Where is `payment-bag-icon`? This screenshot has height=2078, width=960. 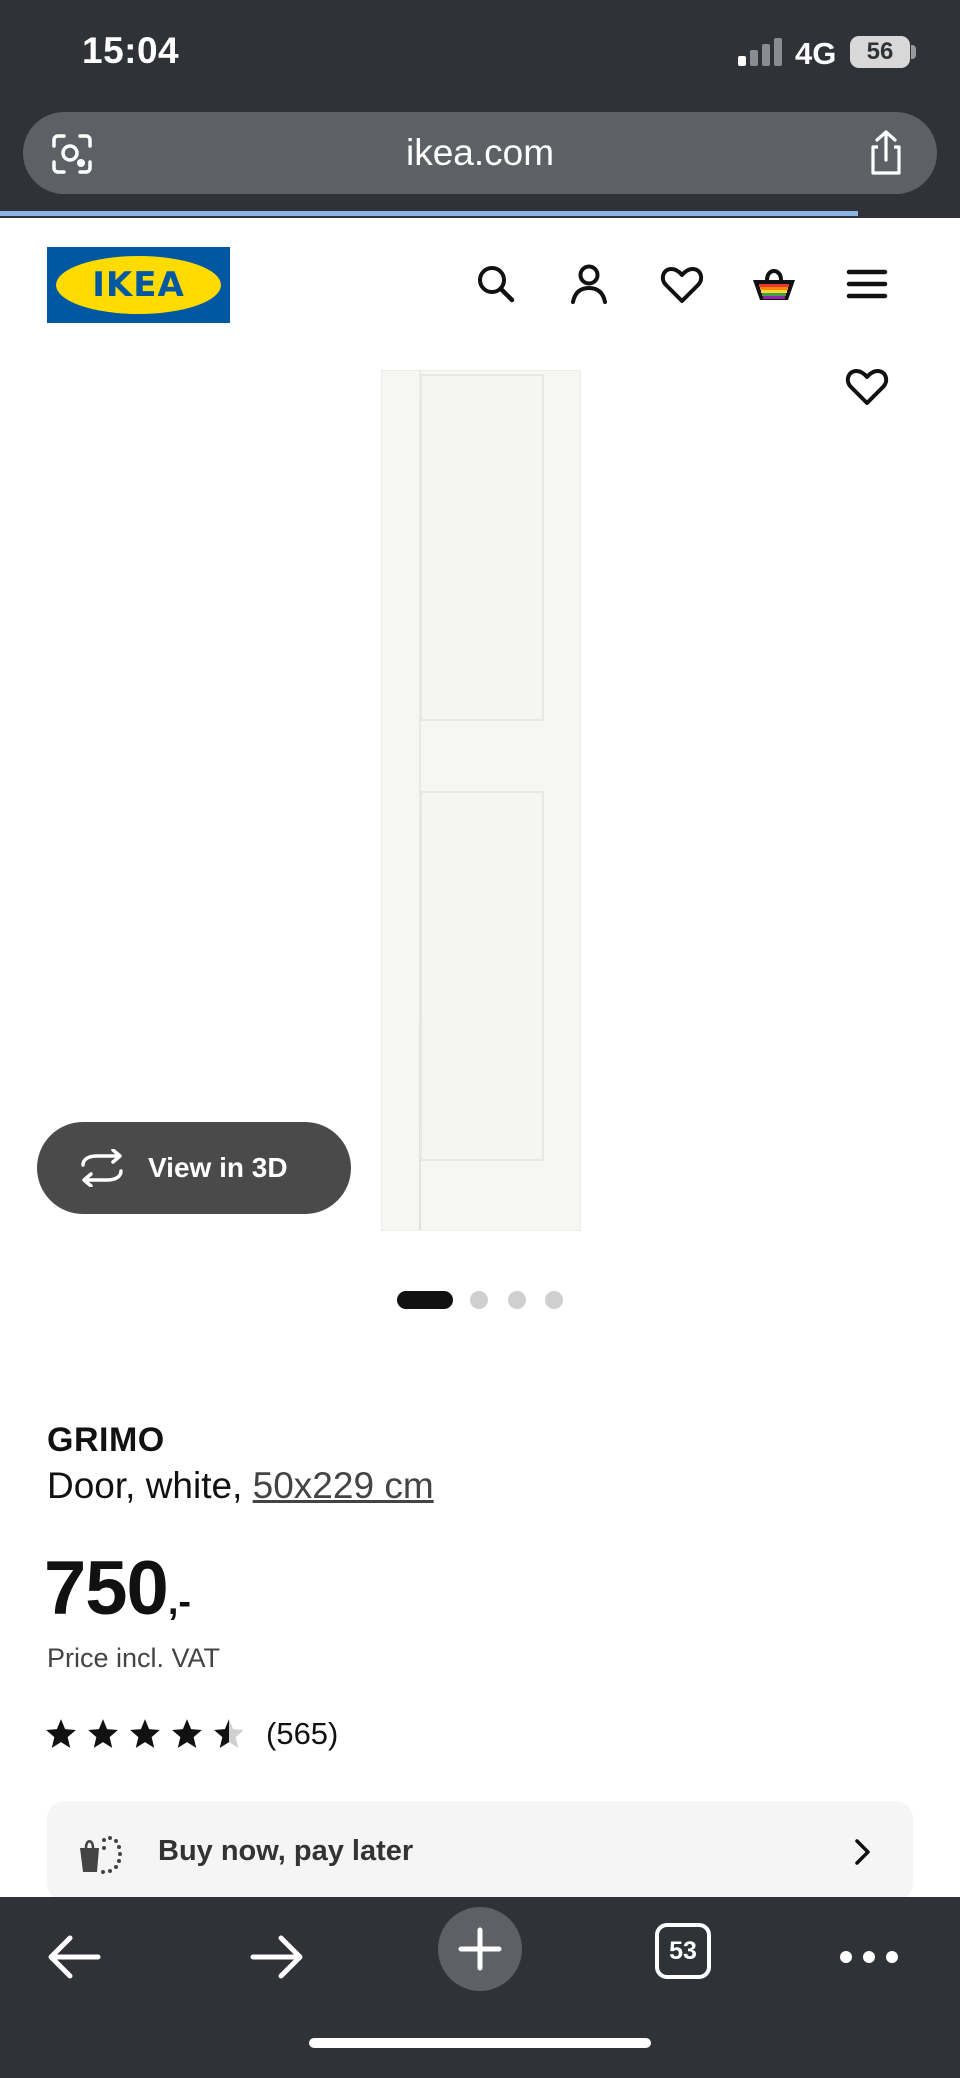
payment-bag-icon is located at coordinates (101, 1855).